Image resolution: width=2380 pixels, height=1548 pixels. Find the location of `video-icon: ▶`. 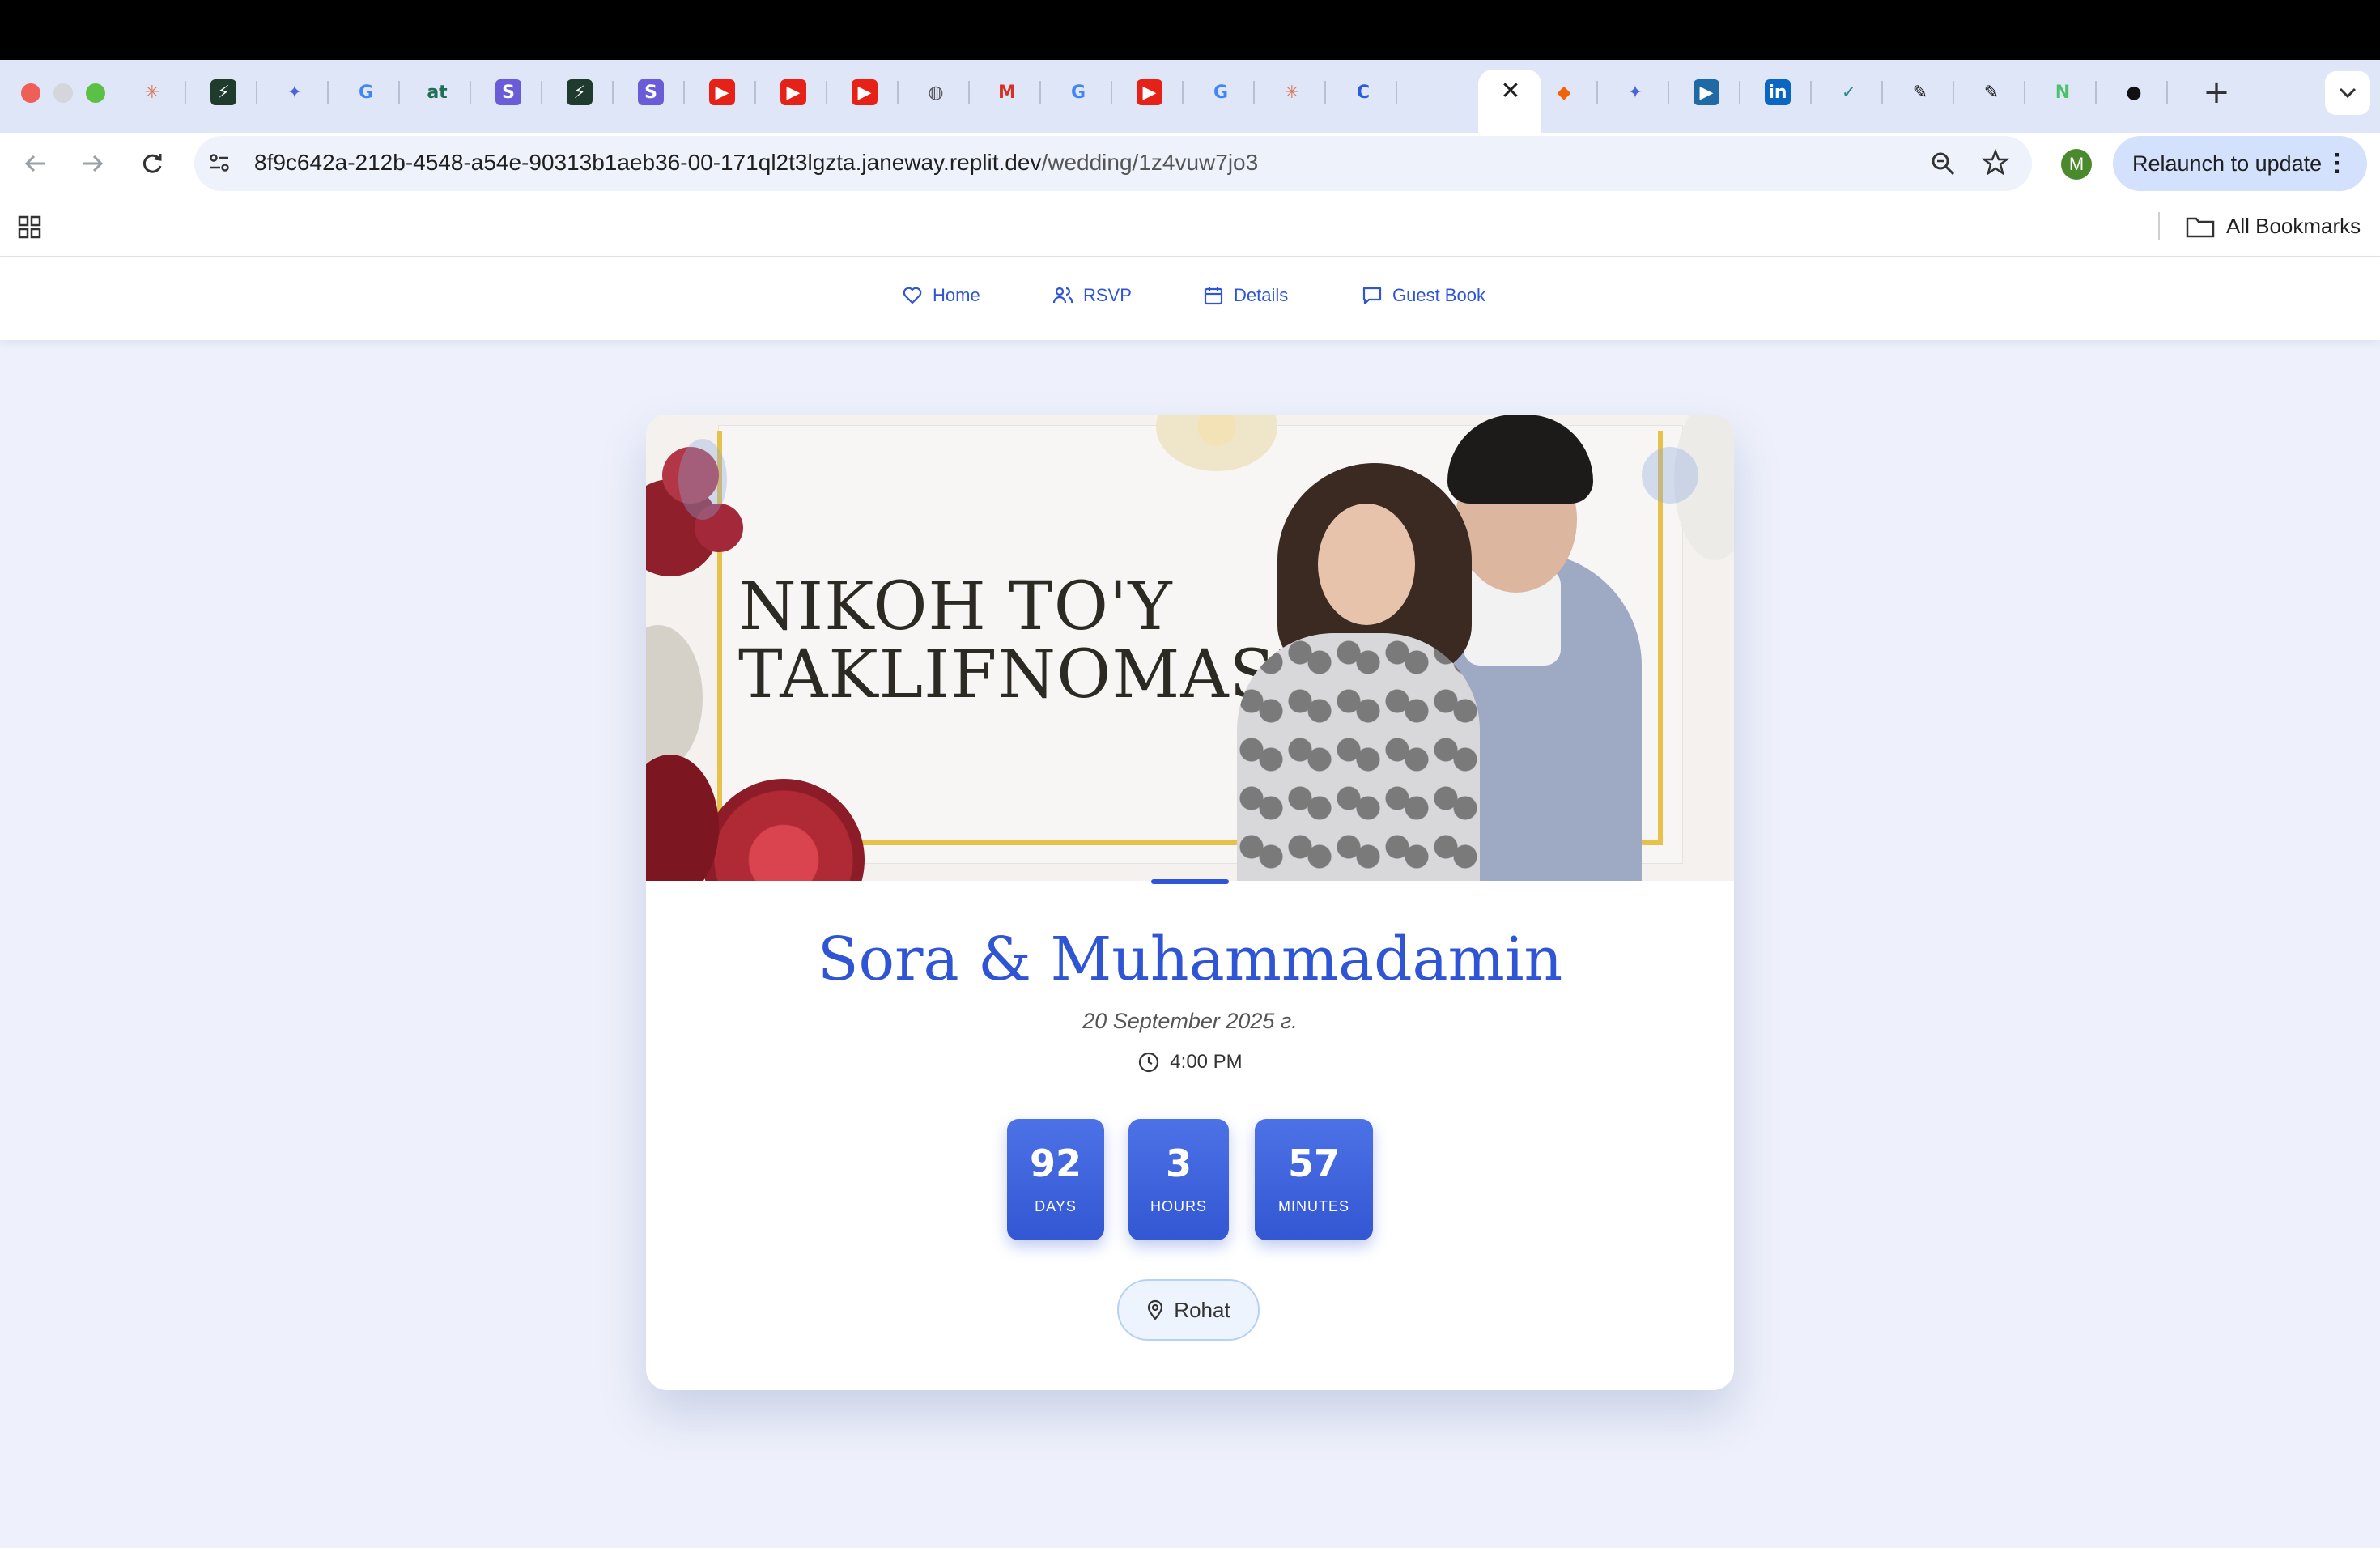

video-icon: ▶ is located at coordinates (1706, 92).